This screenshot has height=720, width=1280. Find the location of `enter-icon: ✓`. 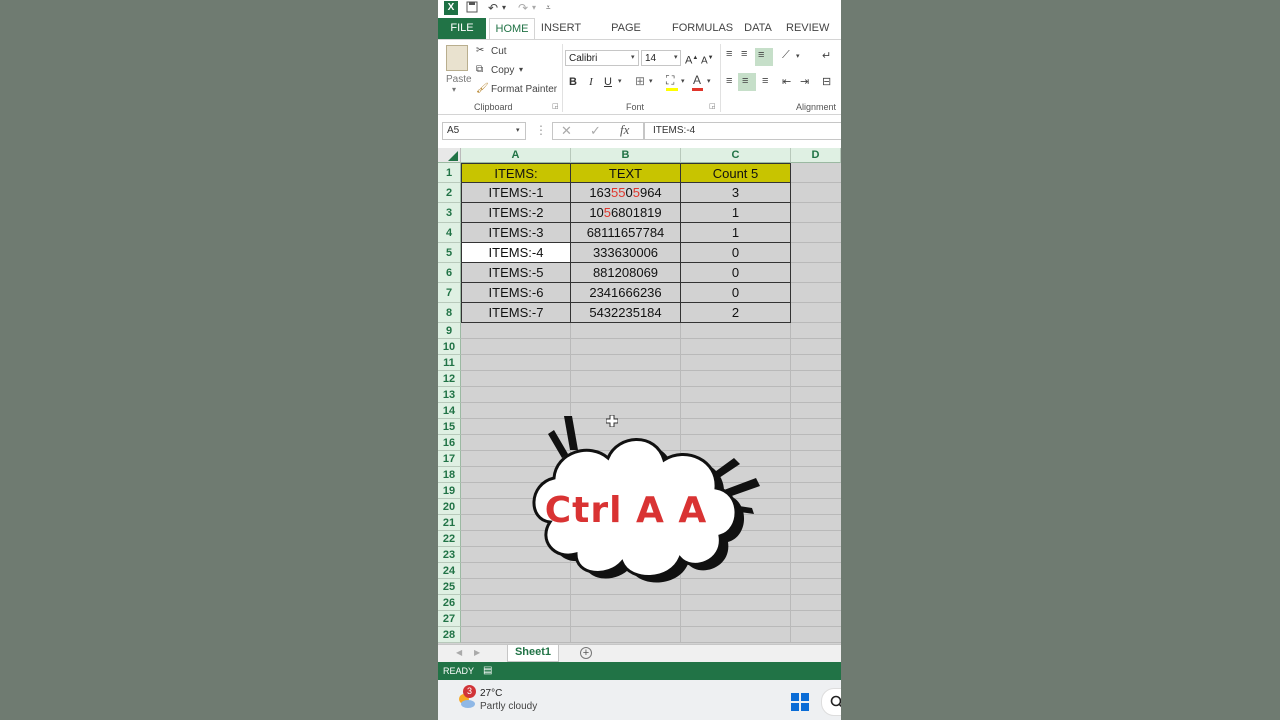

enter-icon: ✓ is located at coordinates (595, 131).